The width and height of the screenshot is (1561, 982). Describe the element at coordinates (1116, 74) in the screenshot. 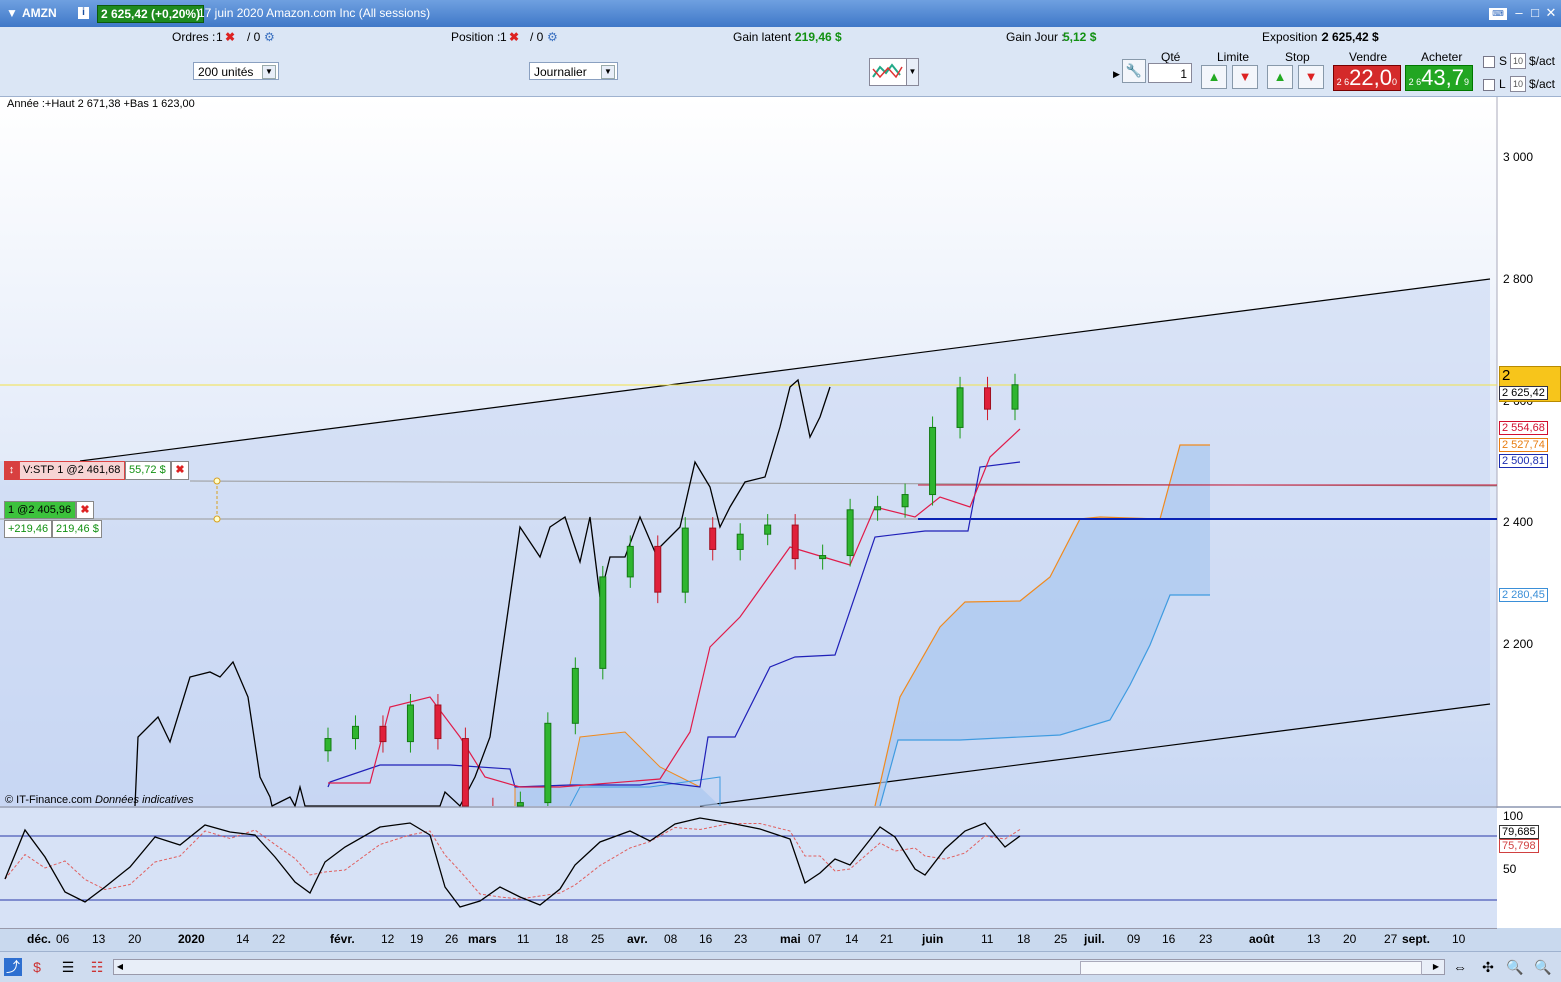

I see `panel-toggle-icon: ▶` at that location.